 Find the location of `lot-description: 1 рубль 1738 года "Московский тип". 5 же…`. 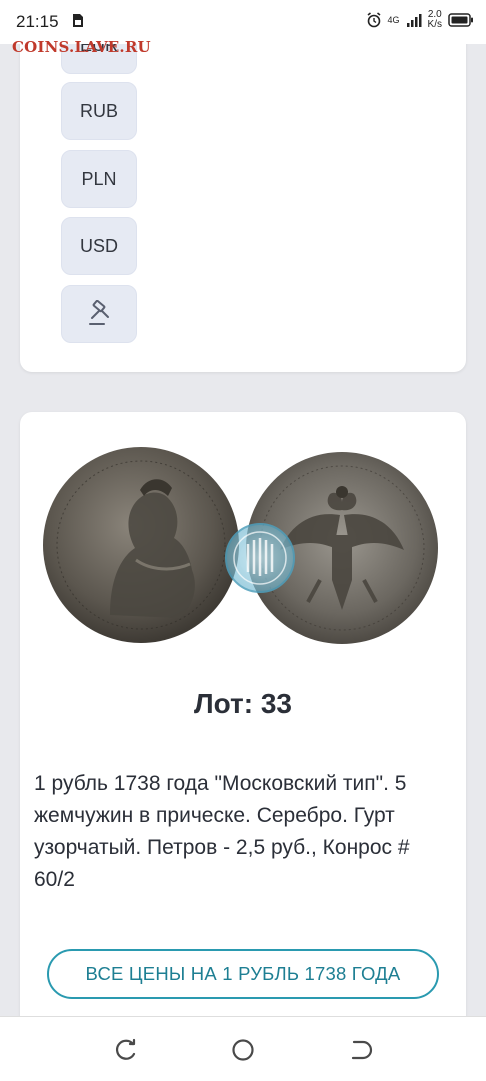

lot-description: 1 рубль 1738 года "Московский тип". 5 же… is located at coordinates (222, 831).